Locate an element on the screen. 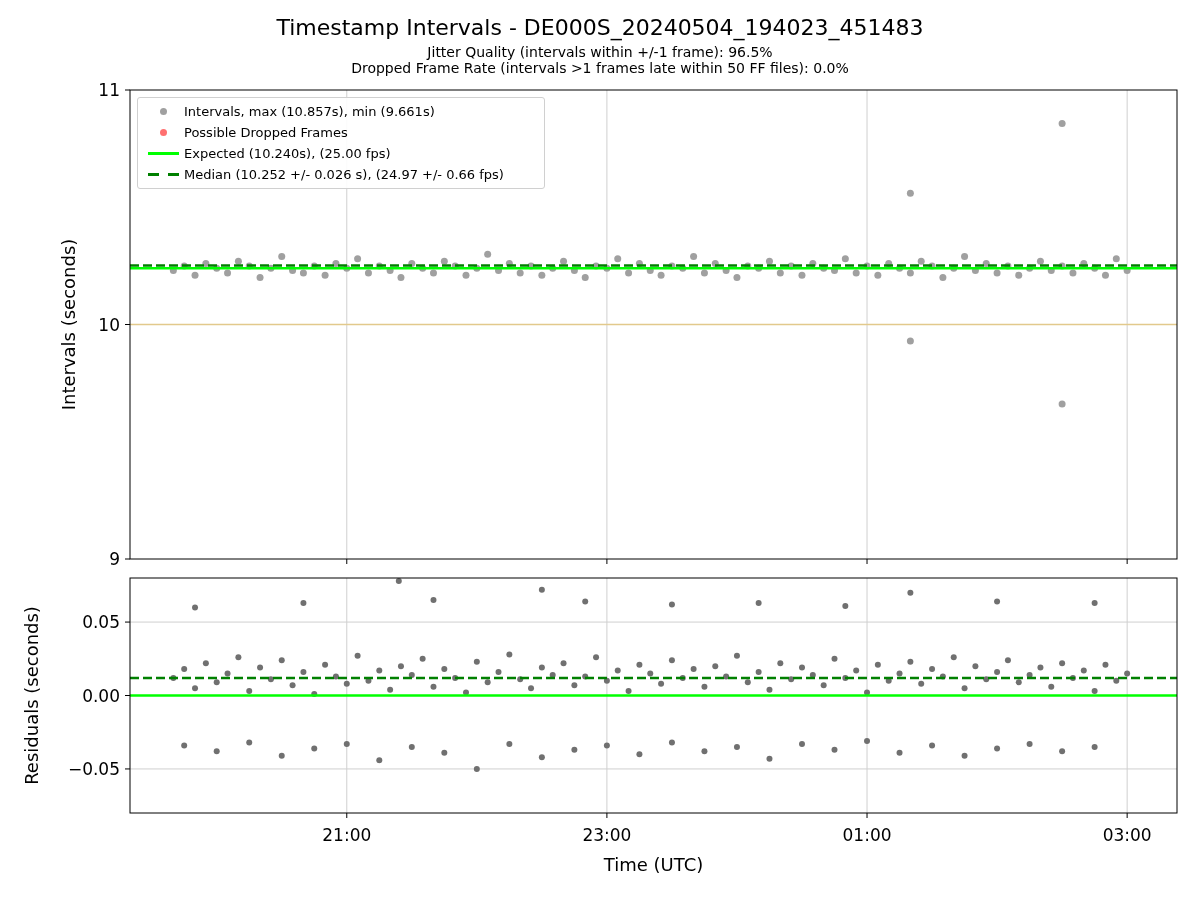 The width and height of the screenshot is (1200, 900). y-tick-label: 10 is located at coordinates (109, 324).